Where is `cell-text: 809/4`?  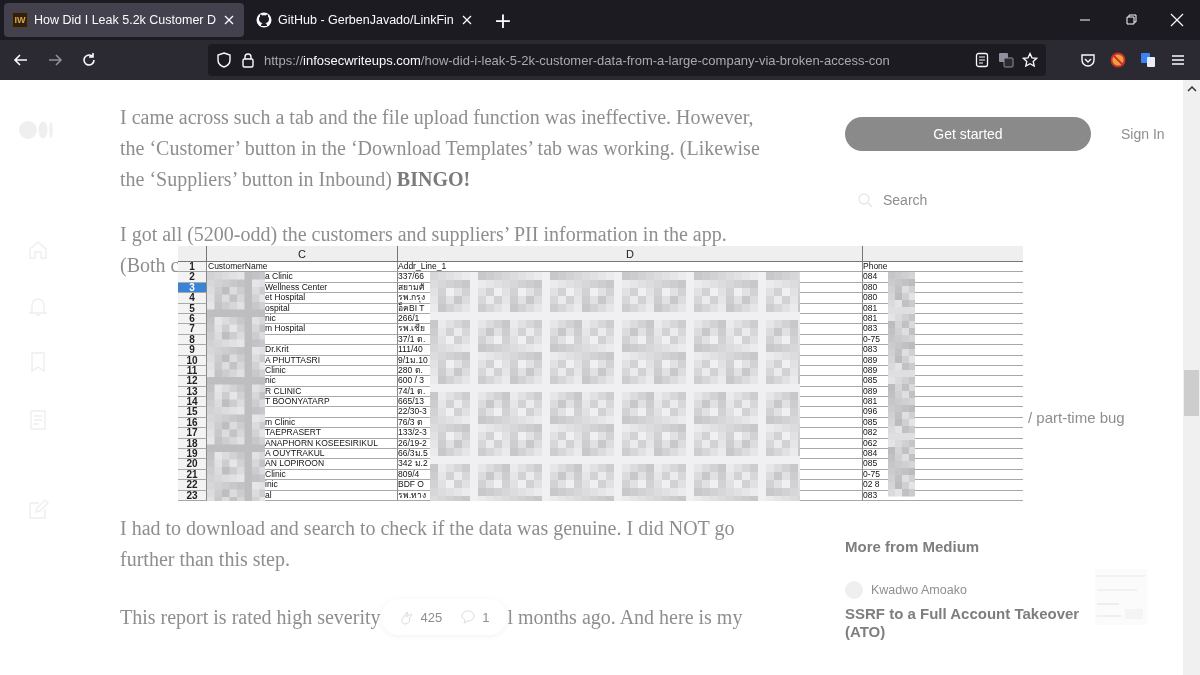
cell-text: 809/4 is located at coordinates (409, 473).